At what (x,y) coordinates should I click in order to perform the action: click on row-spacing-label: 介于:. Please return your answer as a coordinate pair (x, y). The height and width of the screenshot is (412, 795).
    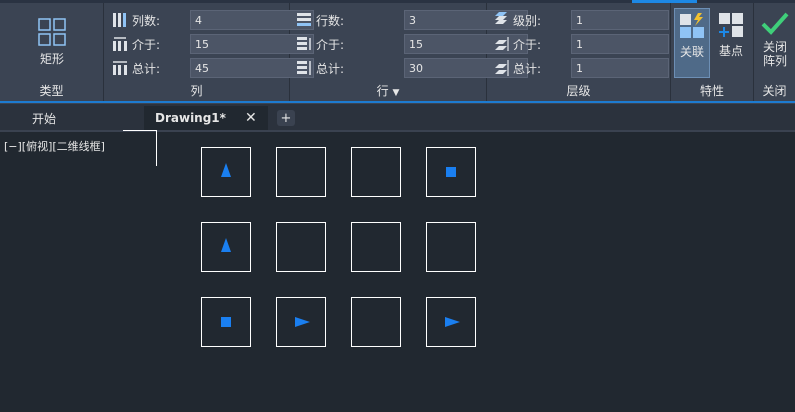
    Looking at the image, I should click on (330, 44).